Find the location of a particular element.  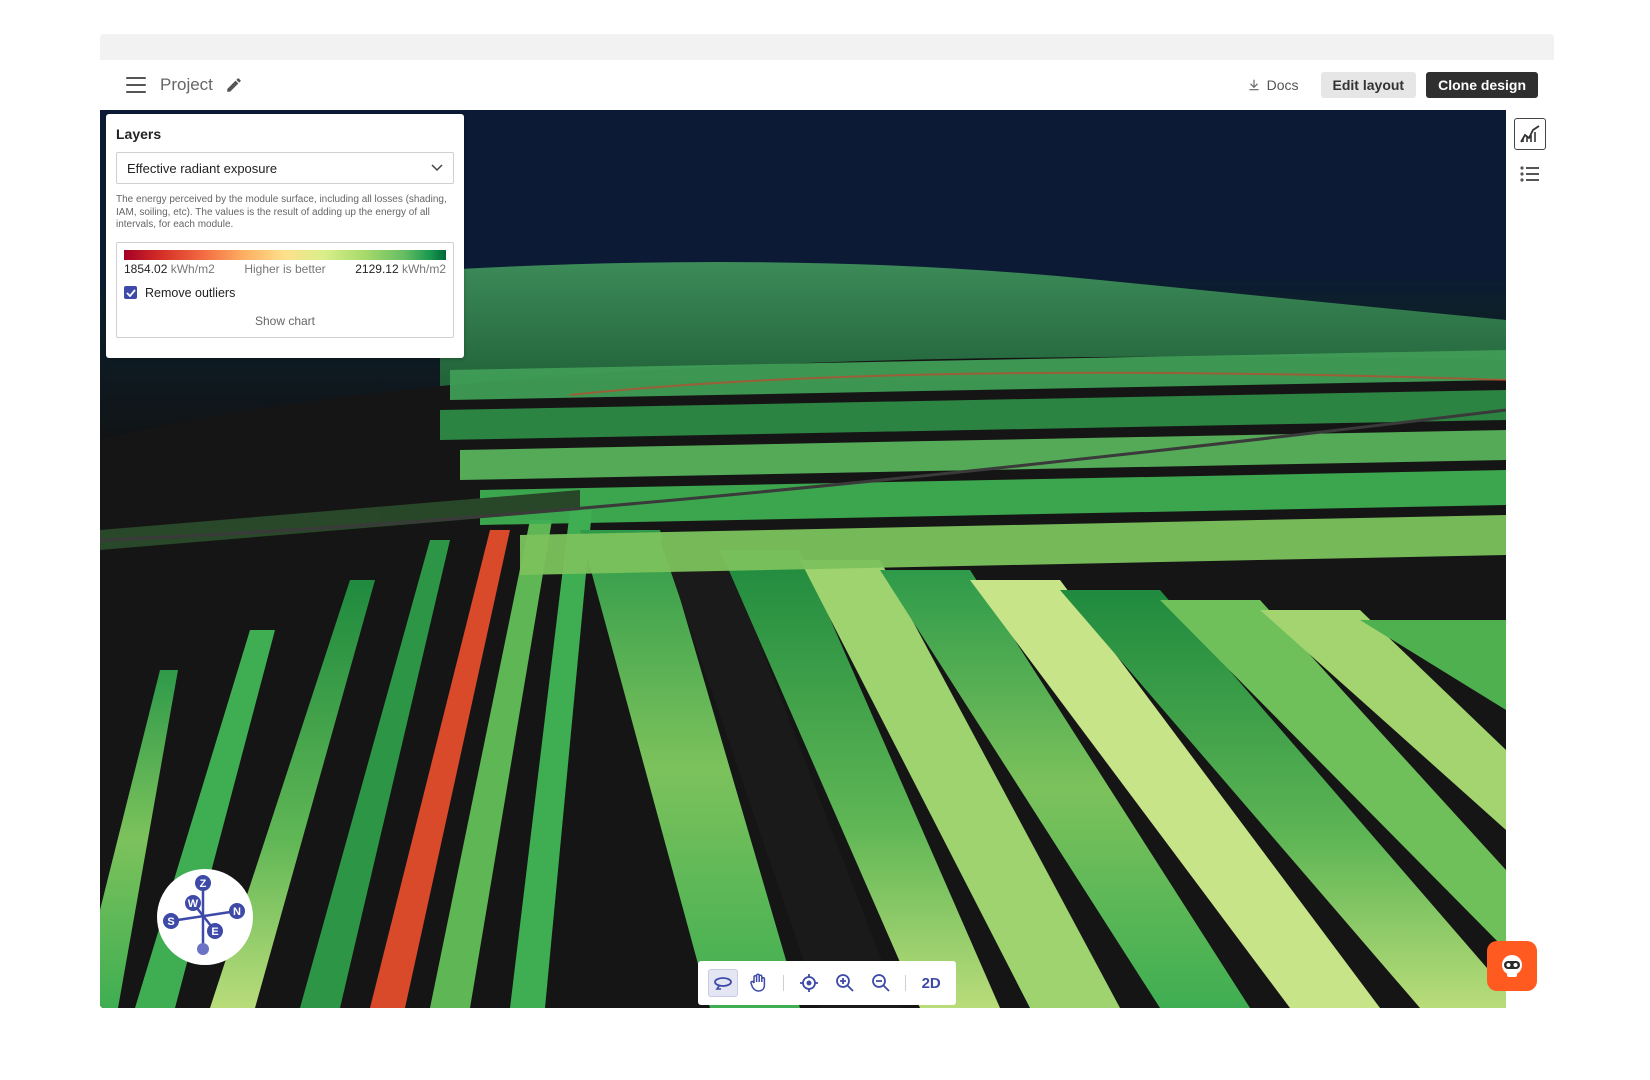

orbit-tool-button is located at coordinates (723, 983).